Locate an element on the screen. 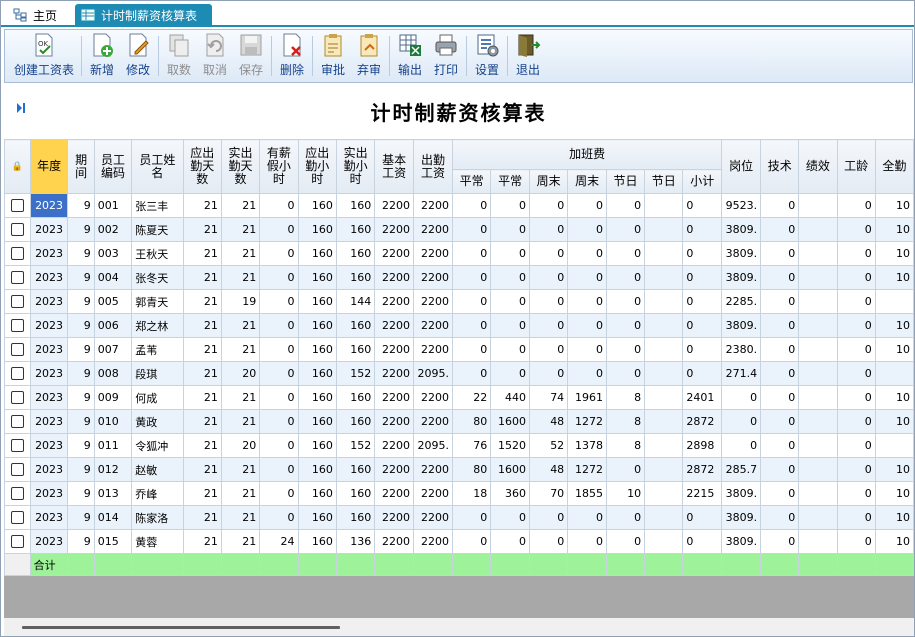 This screenshot has width=915, height=637. scrollbar-thumb is located at coordinates (181, 627).